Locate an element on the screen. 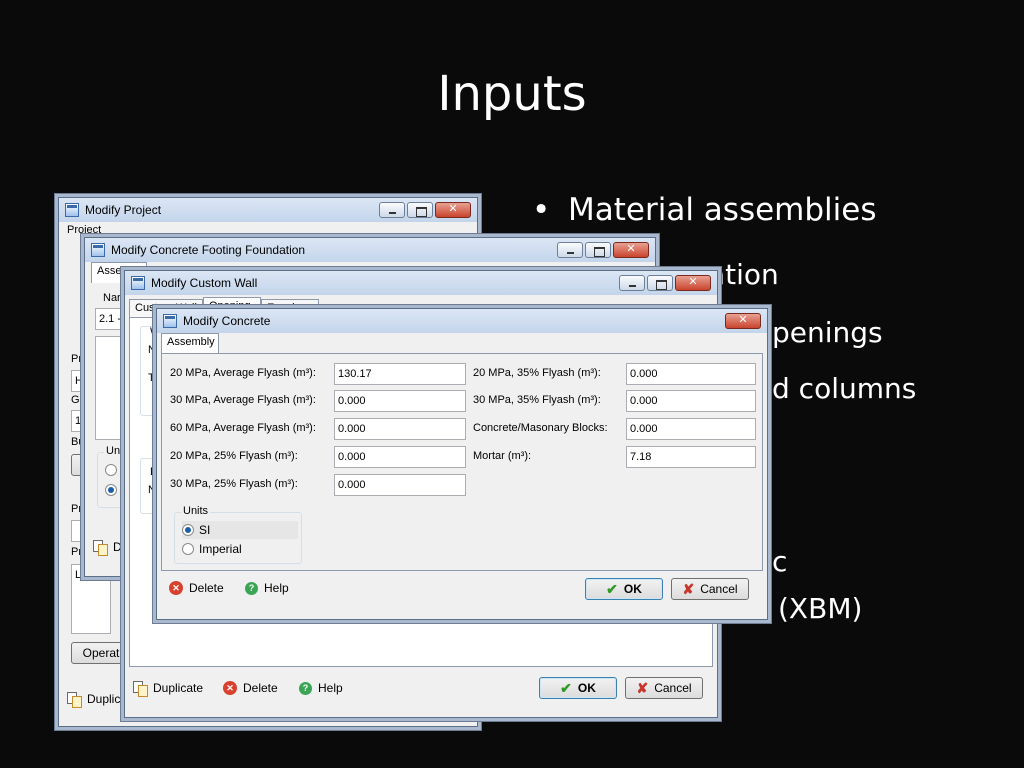 This screenshot has height=768, width=1024. window-title: Modify Concrete is located at coordinates (227, 321).